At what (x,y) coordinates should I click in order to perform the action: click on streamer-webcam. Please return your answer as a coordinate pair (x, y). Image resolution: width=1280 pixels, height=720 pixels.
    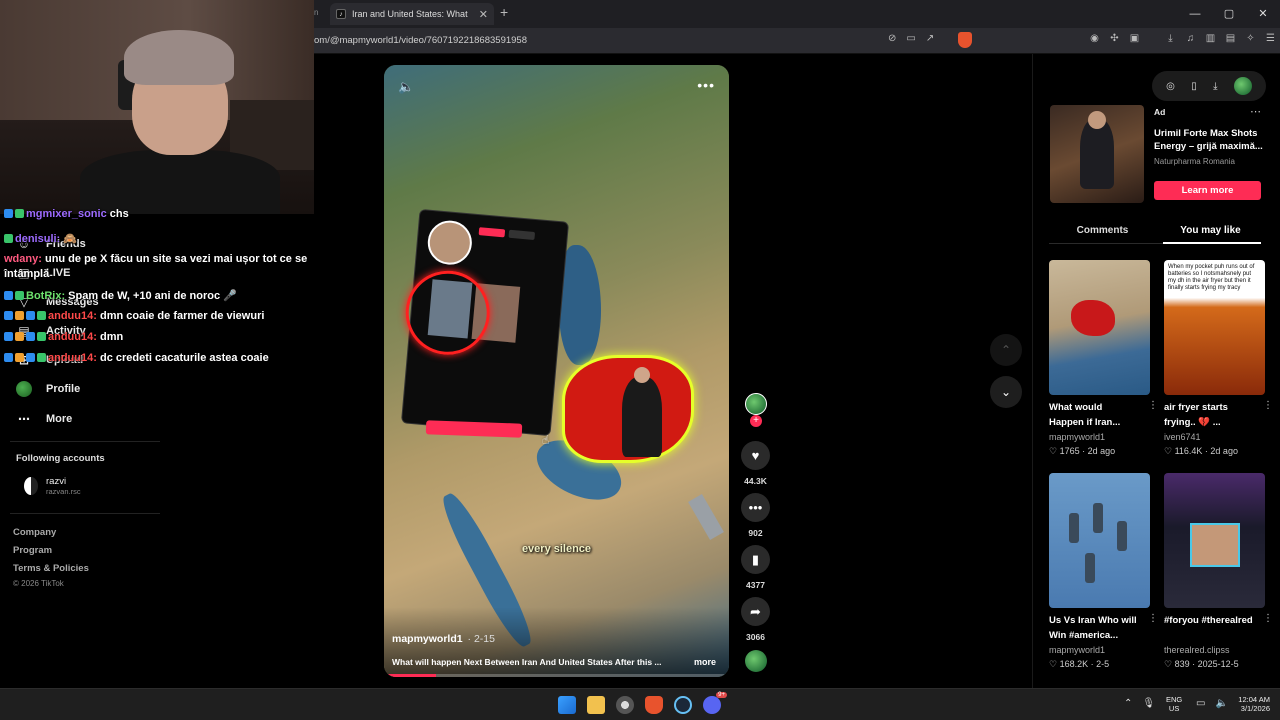
    Looking at the image, I should click on (157, 107).